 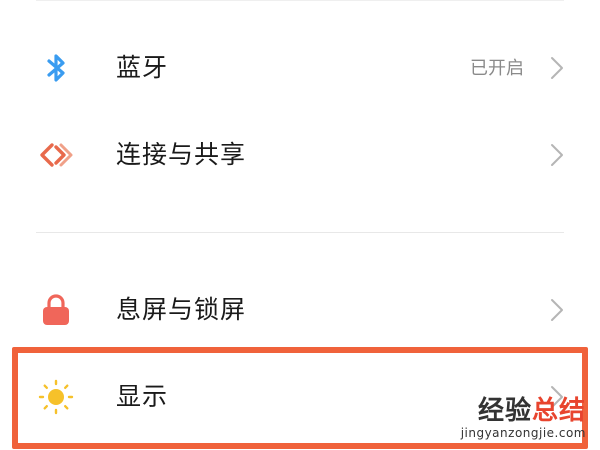 I want to click on sun-icon, so click(x=56, y=397).